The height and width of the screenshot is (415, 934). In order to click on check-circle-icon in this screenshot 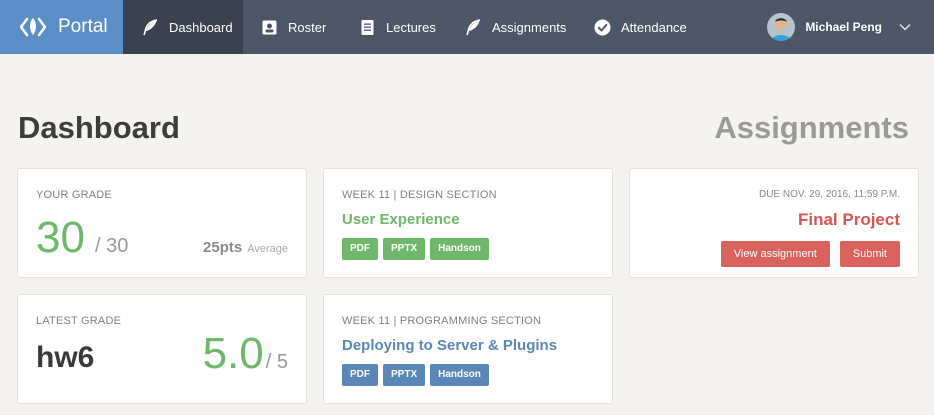, I will do `click(602, 27)`.